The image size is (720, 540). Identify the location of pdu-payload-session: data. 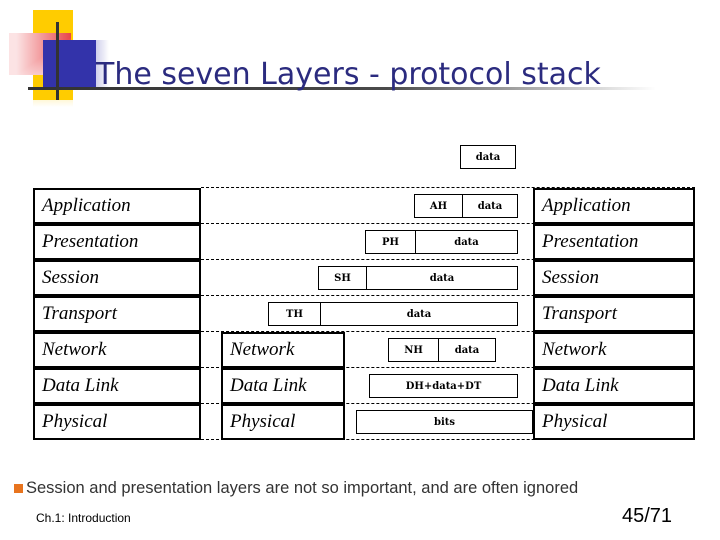
(442, 278).